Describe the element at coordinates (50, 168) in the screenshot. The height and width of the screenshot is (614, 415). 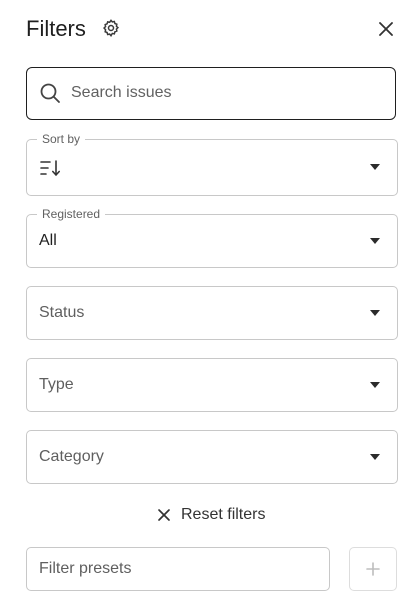
I see `sort-icon` at that location.